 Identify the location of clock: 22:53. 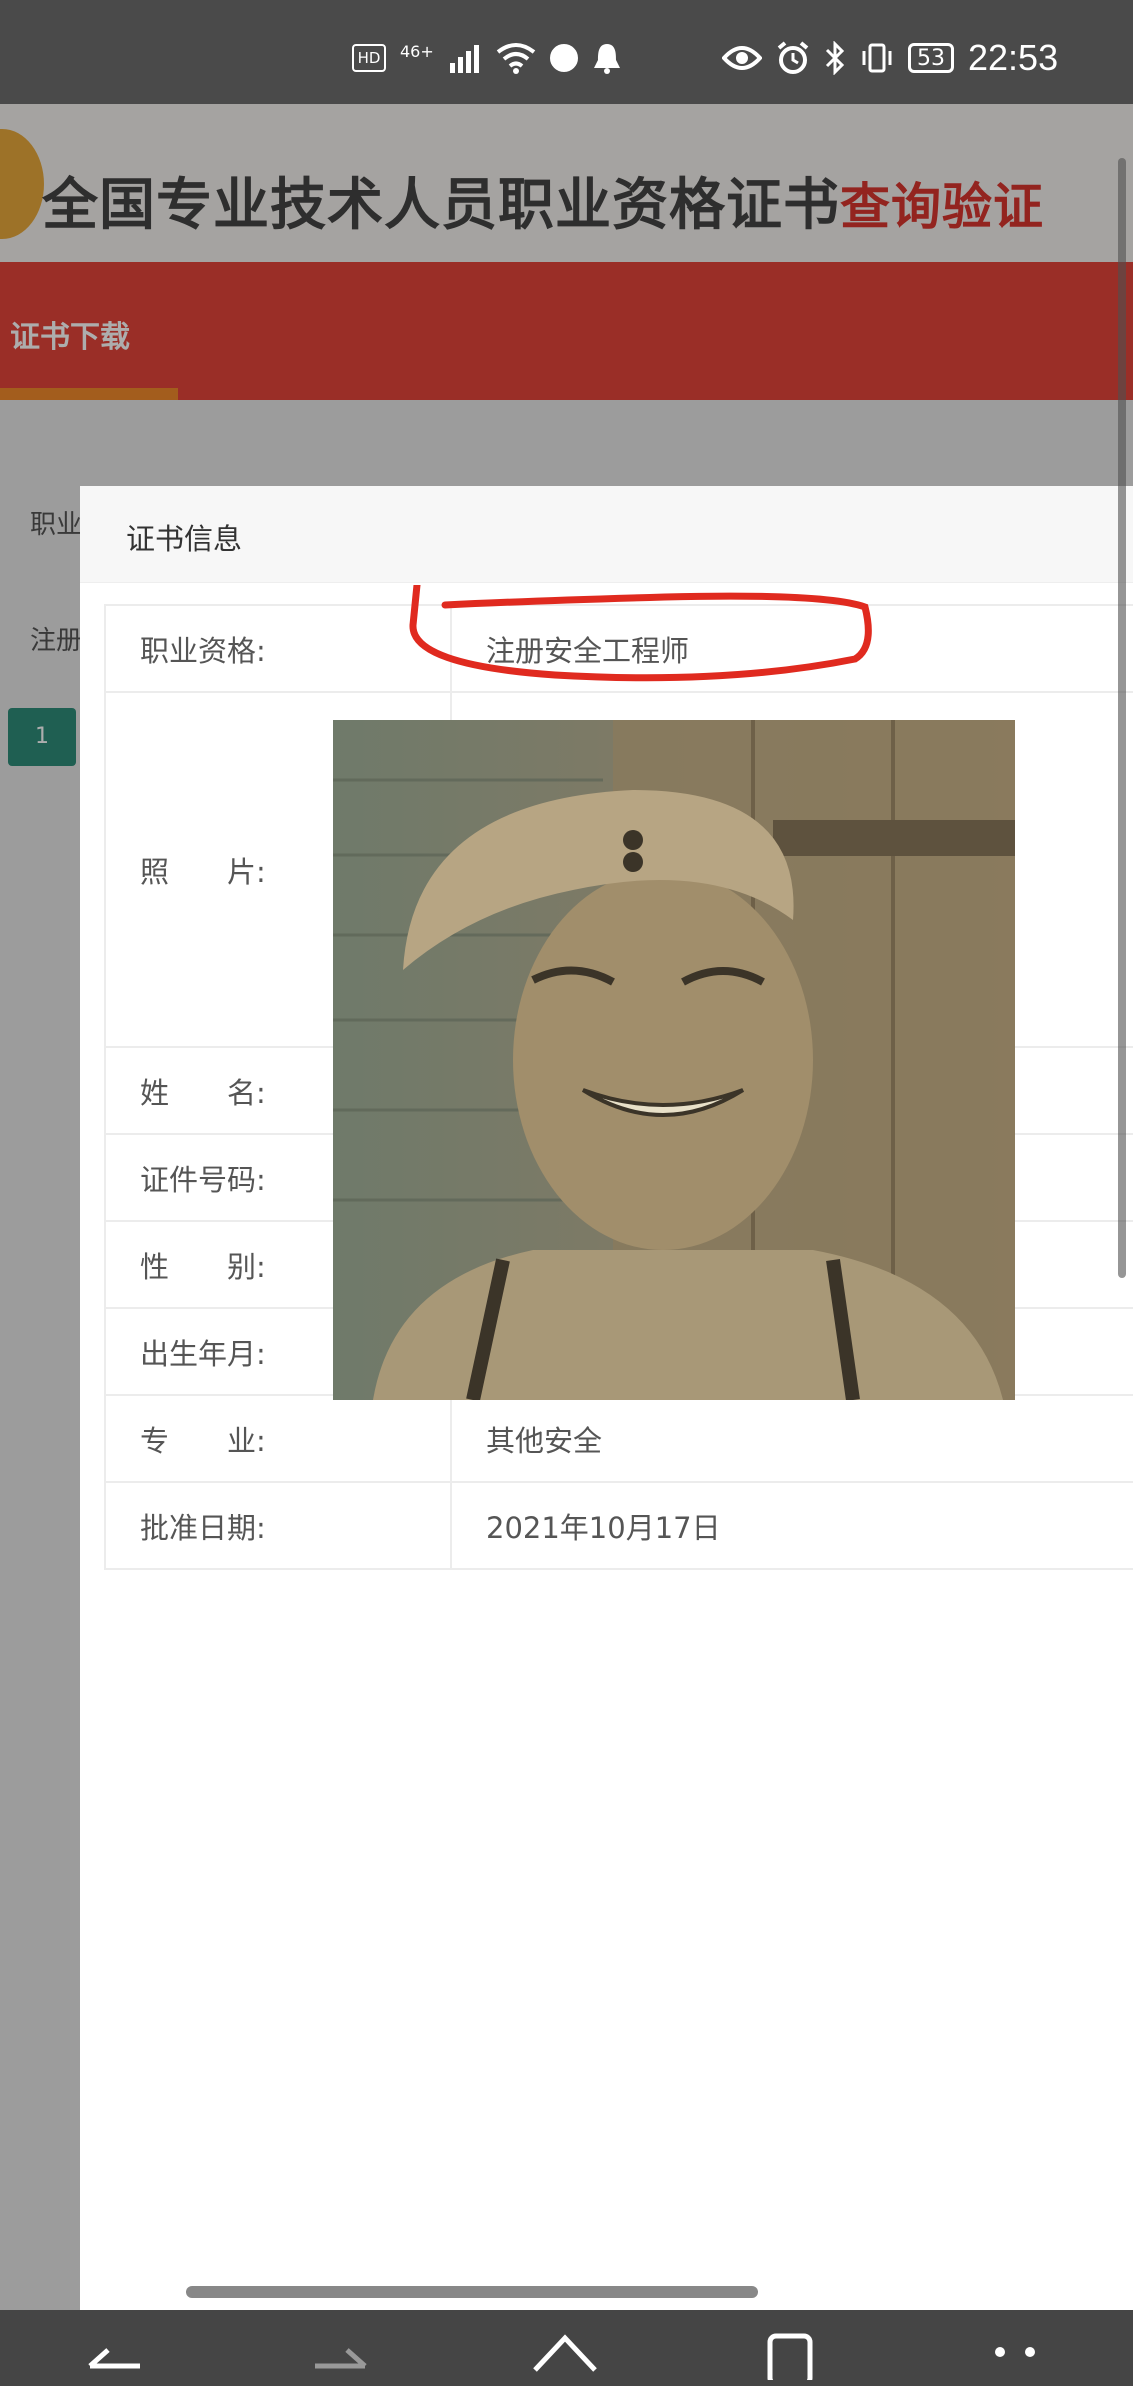
(1013, 57).